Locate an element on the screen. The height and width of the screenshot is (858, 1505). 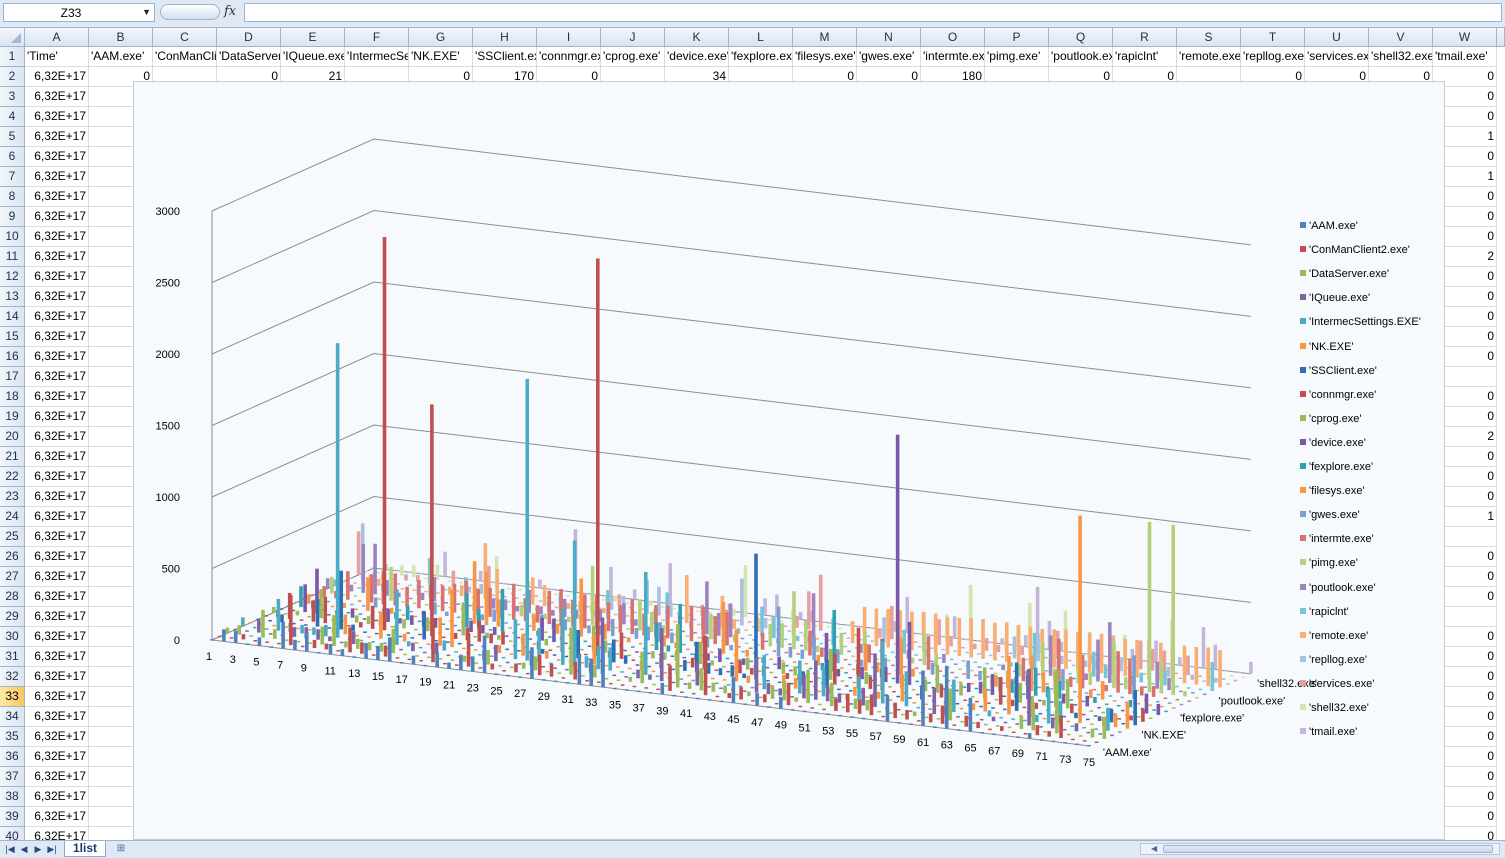
legend-entry: 'fexplore.exe' is located at coordinates (1336, 467).